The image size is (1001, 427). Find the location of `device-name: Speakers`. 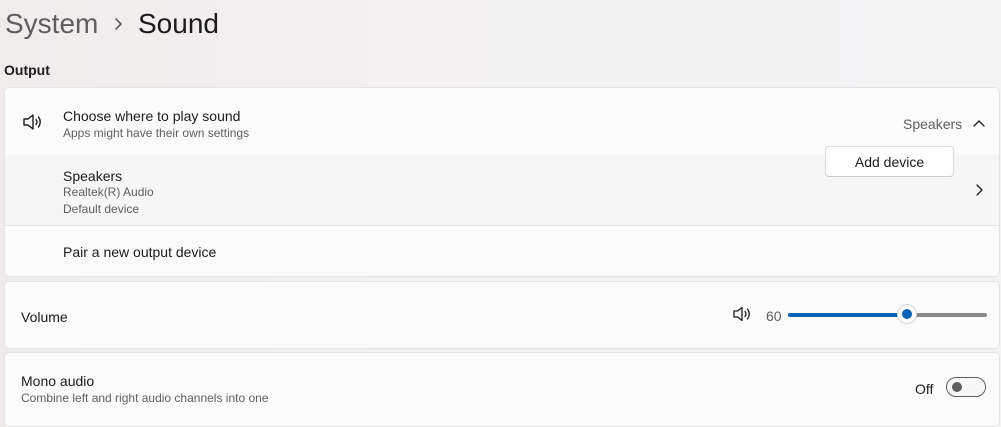

device-name: Speakers is located at coordinates (93, 176).